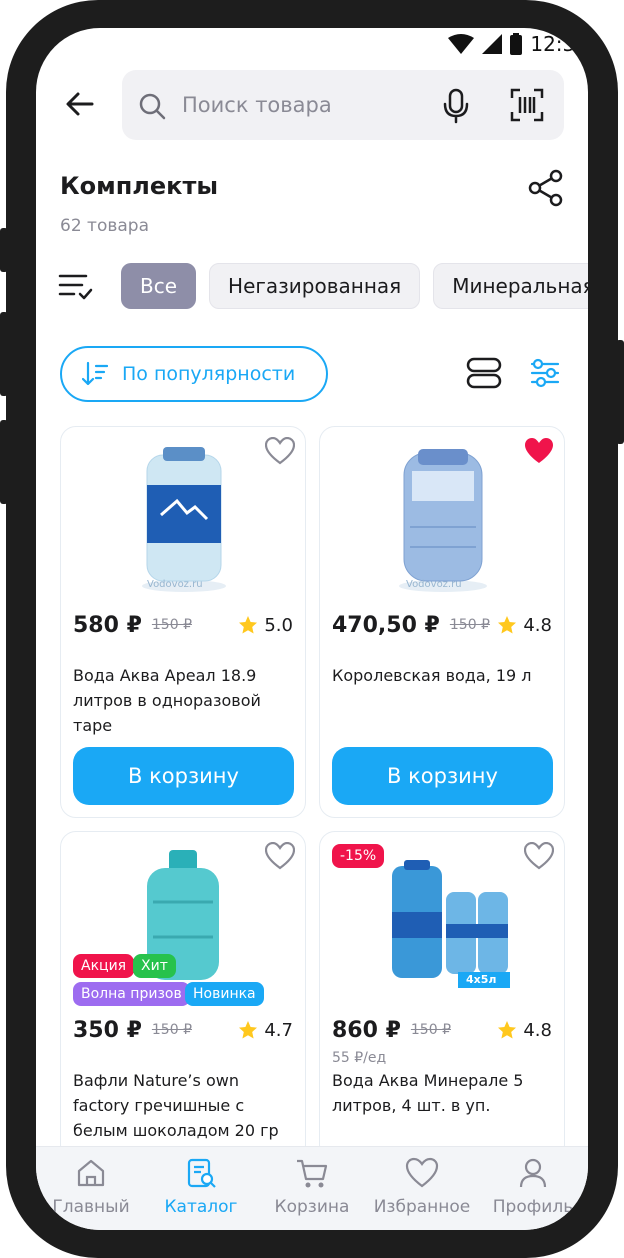 Image resolution: width=624 pixels, height=1258 pixels. What do you see at coordinates (80, 104) in the screenshot?
I see `back-arrow-icon` at bounding box center [80, 104].